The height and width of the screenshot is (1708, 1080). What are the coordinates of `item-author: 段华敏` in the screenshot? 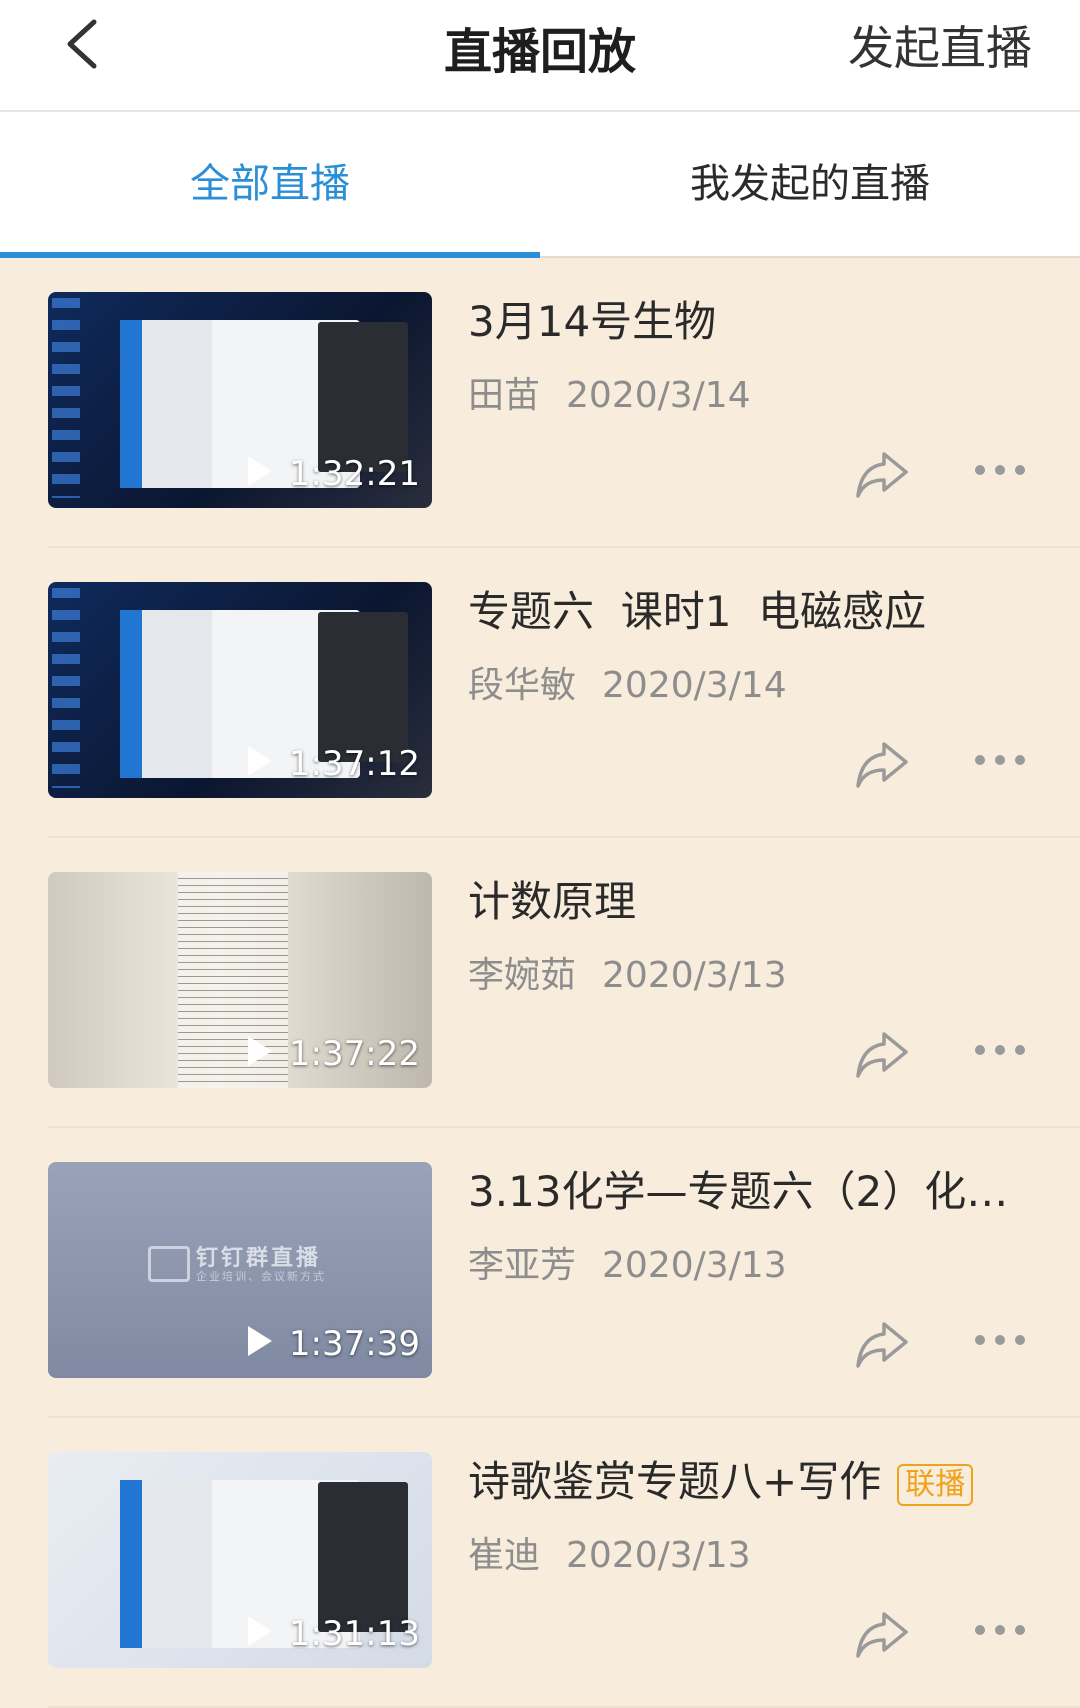 It's located at (522, 685).